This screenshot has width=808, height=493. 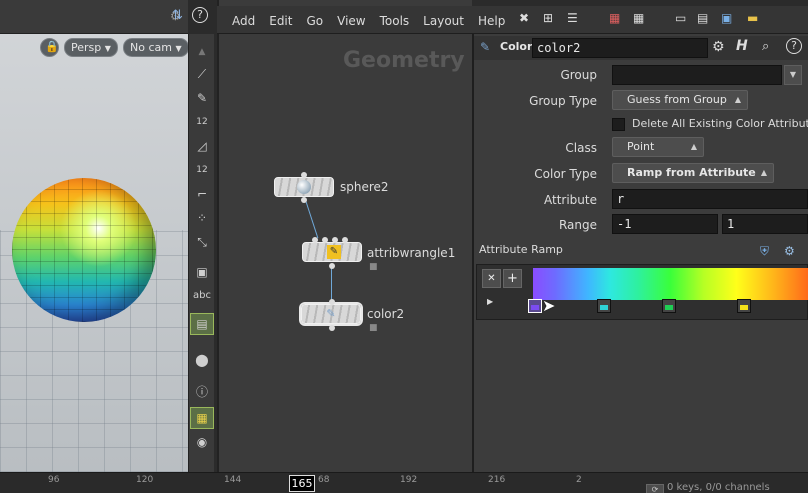 I want to click on node-label-sphere2: sphere2, so click(x=364, y=187).